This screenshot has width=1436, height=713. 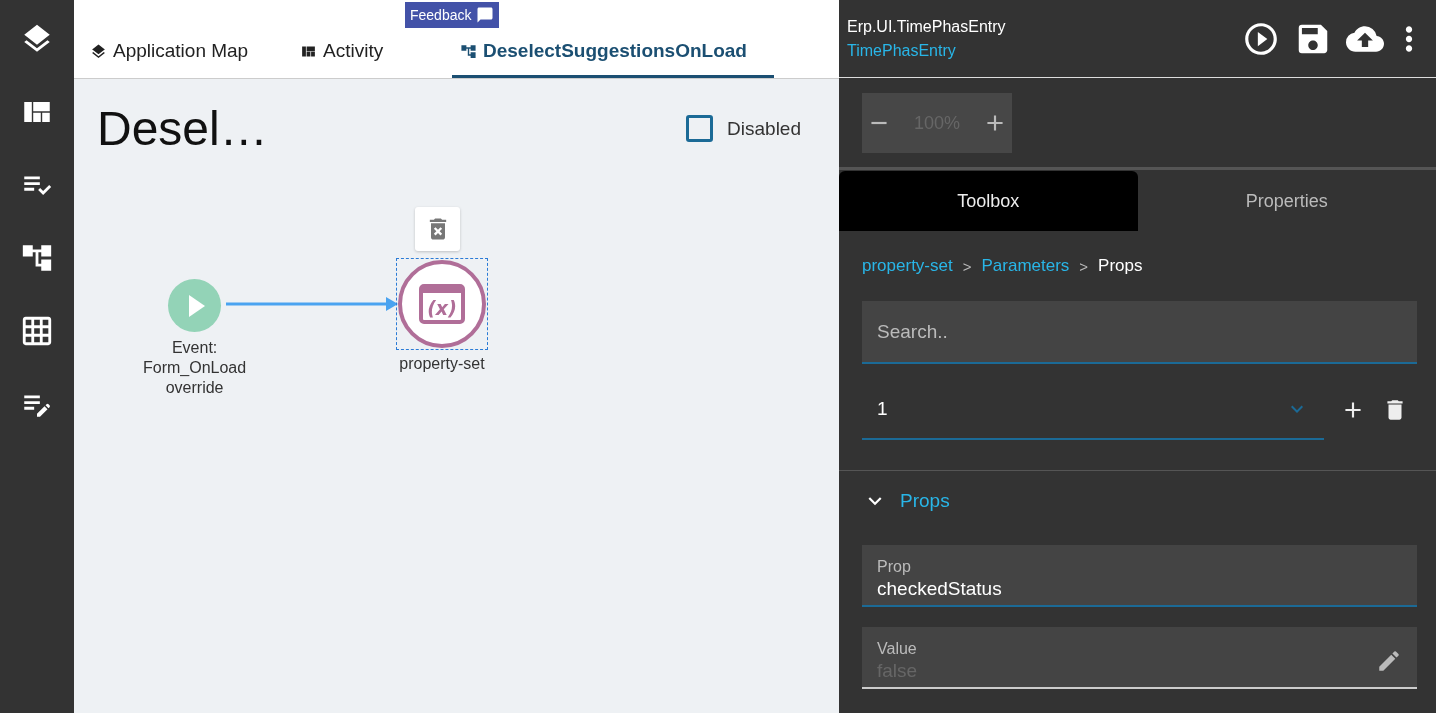 I want to click on text-field: Prop checkedStatus, so click(x=1139, y=576).